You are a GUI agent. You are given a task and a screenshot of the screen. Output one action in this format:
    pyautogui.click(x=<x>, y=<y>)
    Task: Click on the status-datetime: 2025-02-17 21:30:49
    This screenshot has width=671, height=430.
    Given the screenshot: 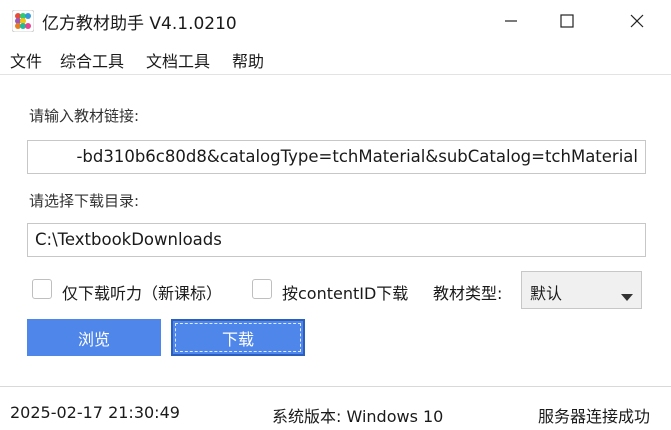 What is the action you would take?
    pyautogui.click(x=95, y=412)
    